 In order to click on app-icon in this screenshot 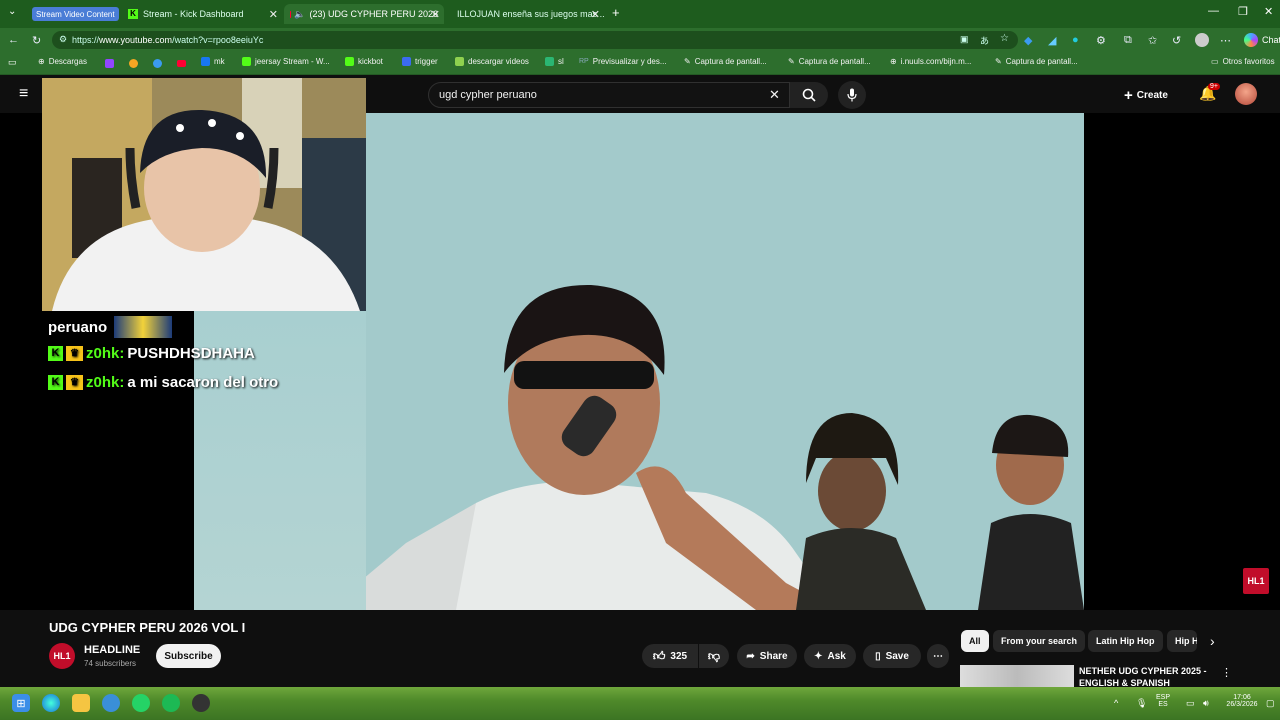, I will do `click(111, 703)`.